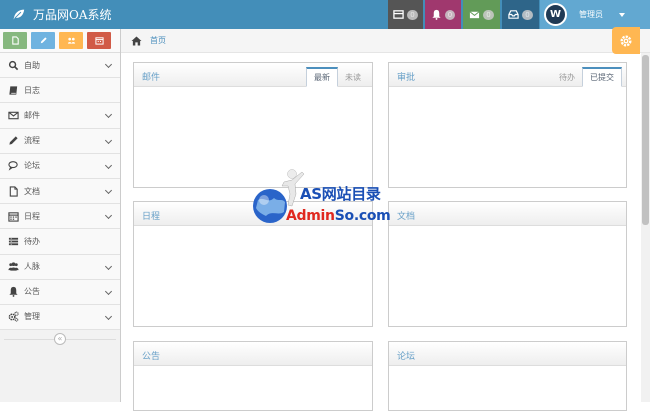  Describe the element at coordinates (32, 65) in the screenshot. I see `sidebar-item-label: 自助` at that location.